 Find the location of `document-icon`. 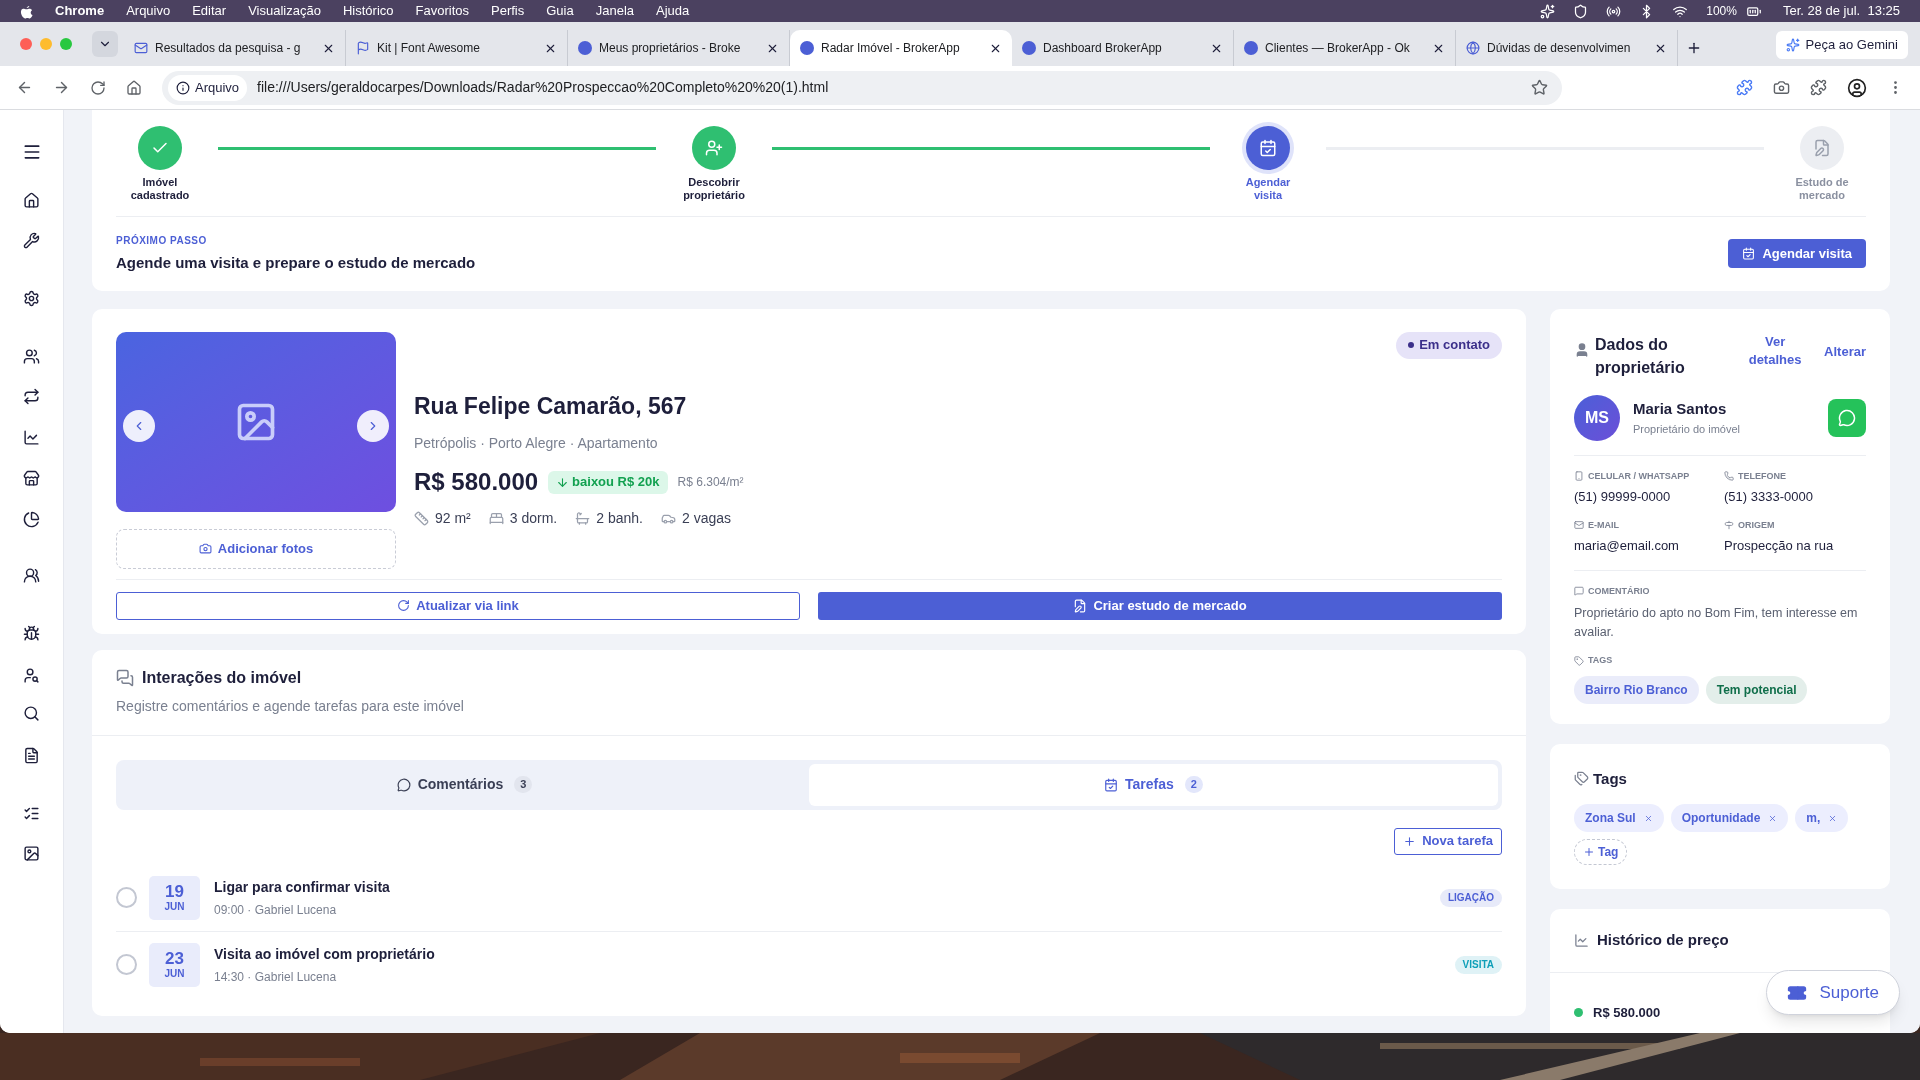

document-icon is located at coordinates (31, 755).